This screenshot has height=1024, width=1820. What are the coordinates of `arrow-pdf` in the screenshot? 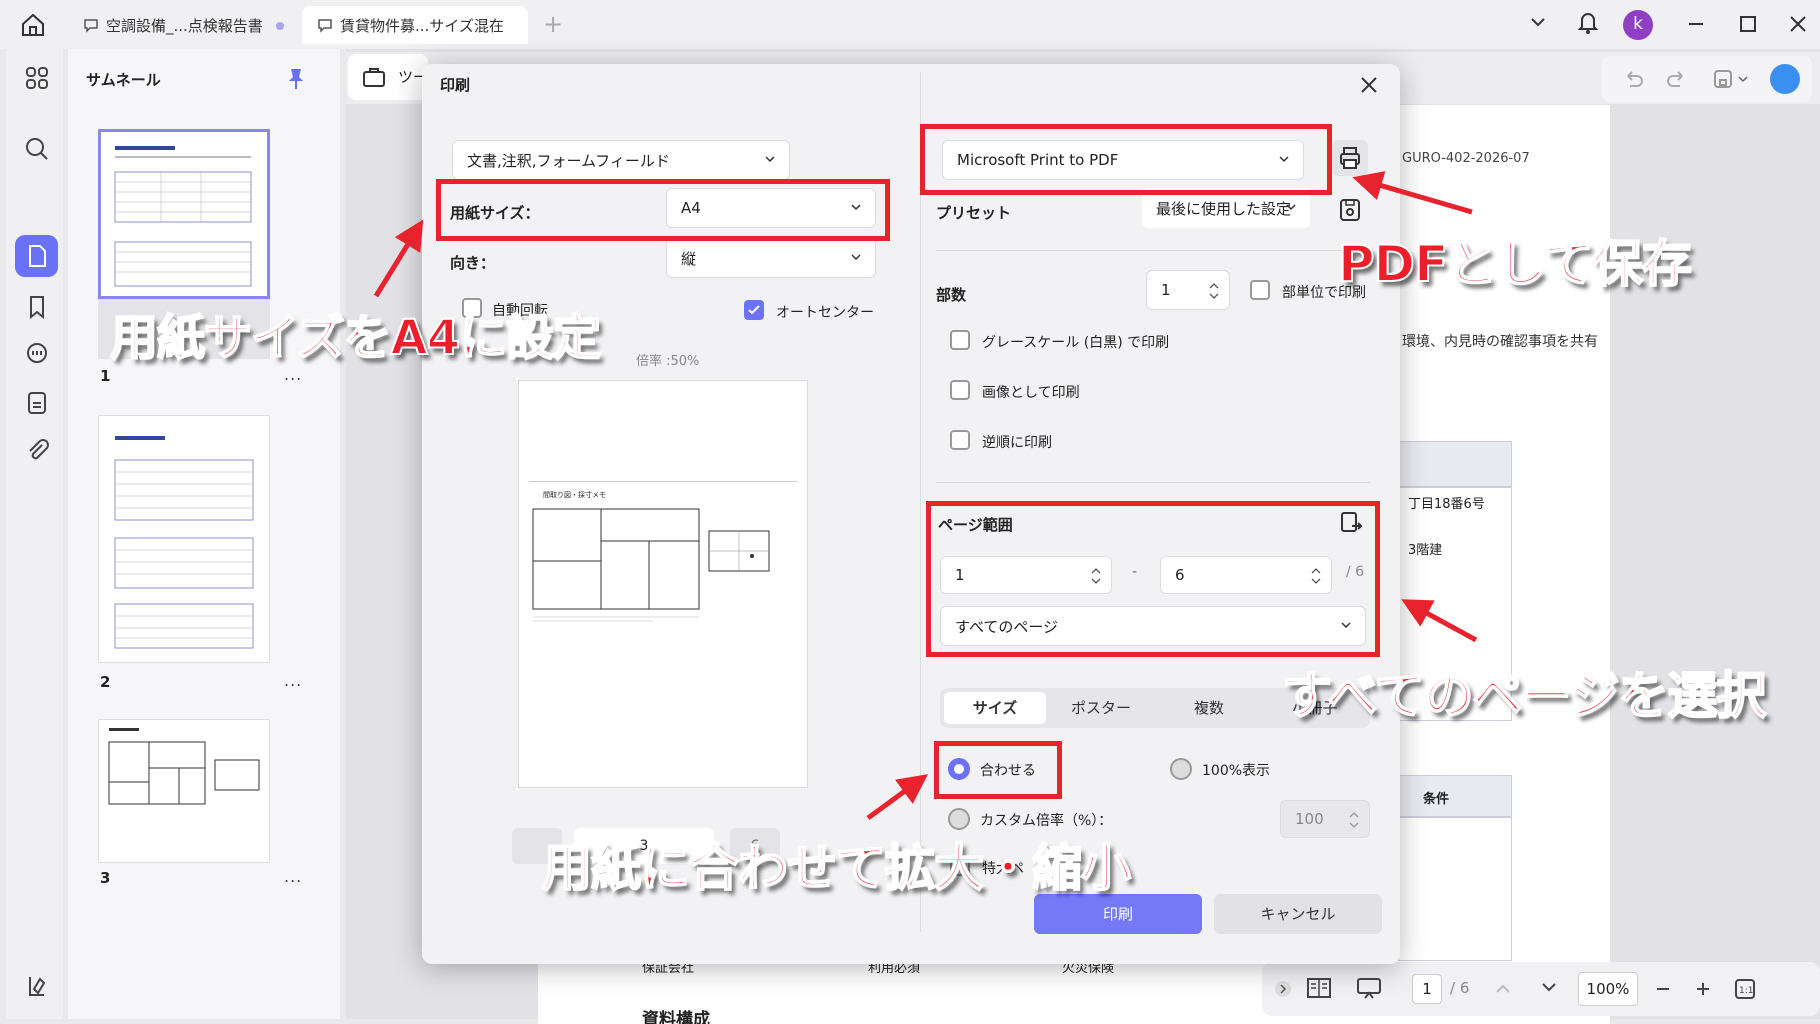 It's located at (1412, 193).